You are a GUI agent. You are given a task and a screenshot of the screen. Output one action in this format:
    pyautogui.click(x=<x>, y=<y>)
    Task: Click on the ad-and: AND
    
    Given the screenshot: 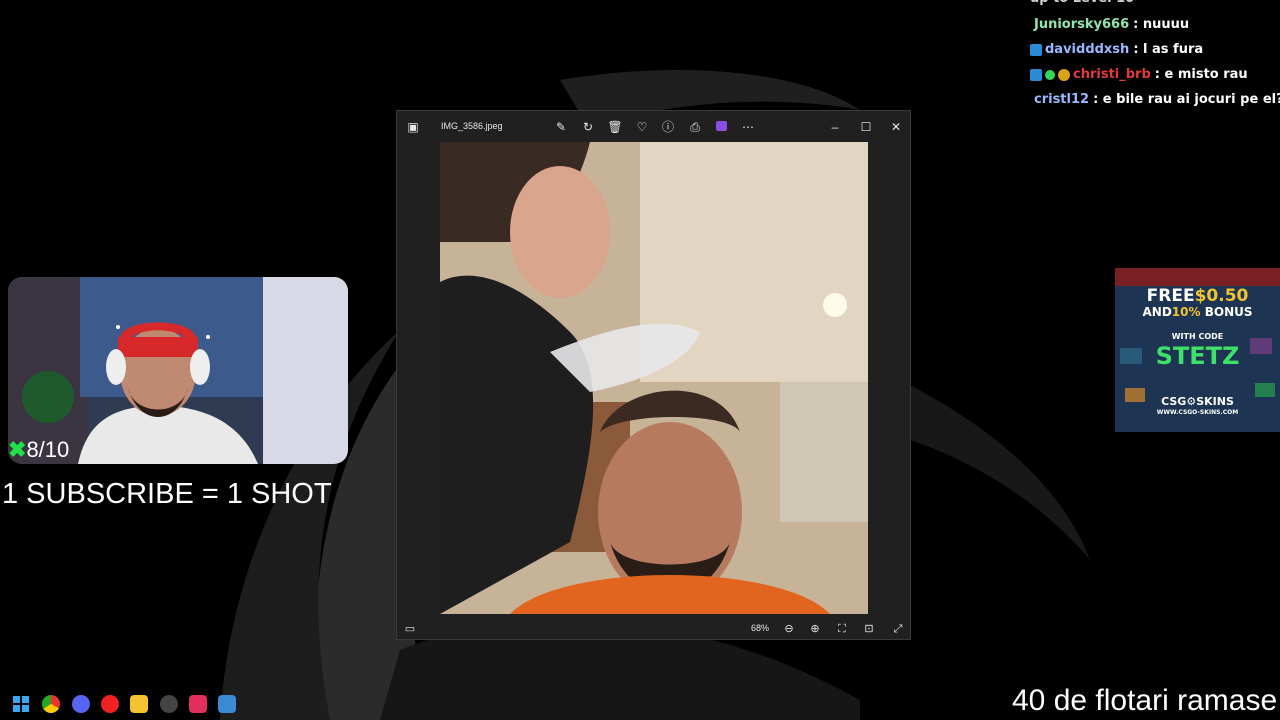 What is the action you would take?
    pyautogui.click(x=1157, y=312)
    